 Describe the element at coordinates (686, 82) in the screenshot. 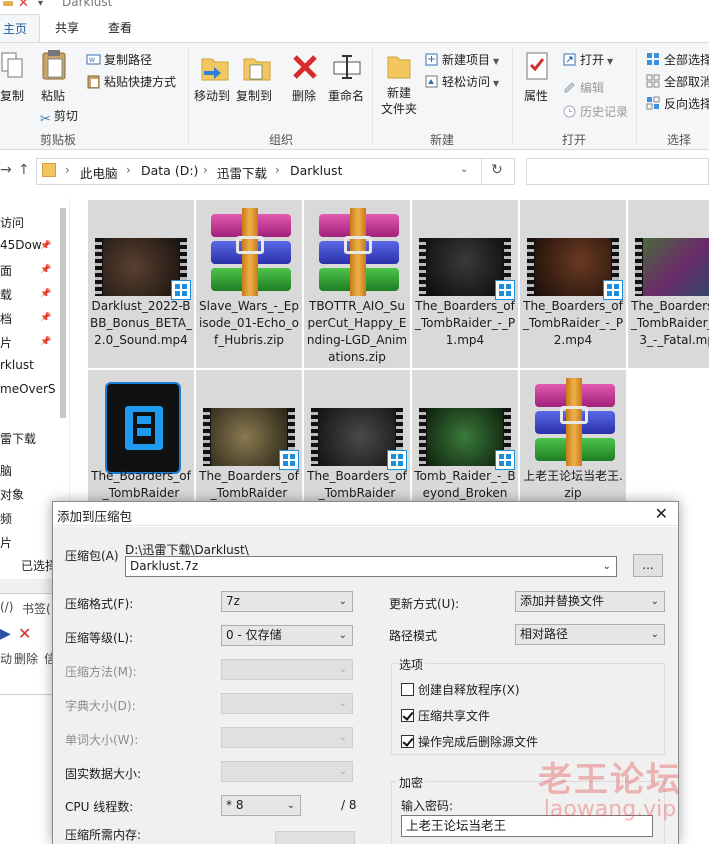

I see `select-none-label: 全部取消` at that location.